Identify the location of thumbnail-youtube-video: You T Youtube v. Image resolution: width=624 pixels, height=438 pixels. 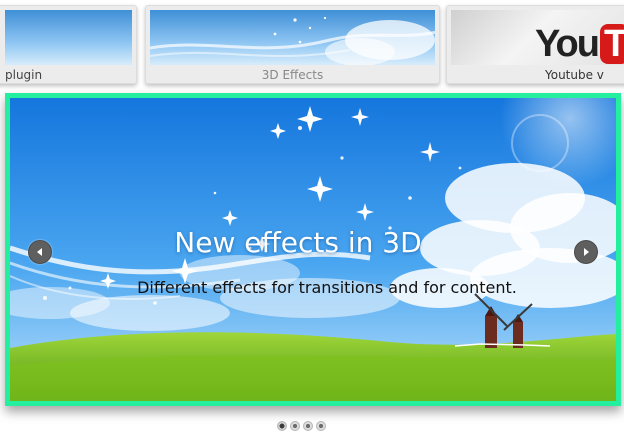
(535, 44).